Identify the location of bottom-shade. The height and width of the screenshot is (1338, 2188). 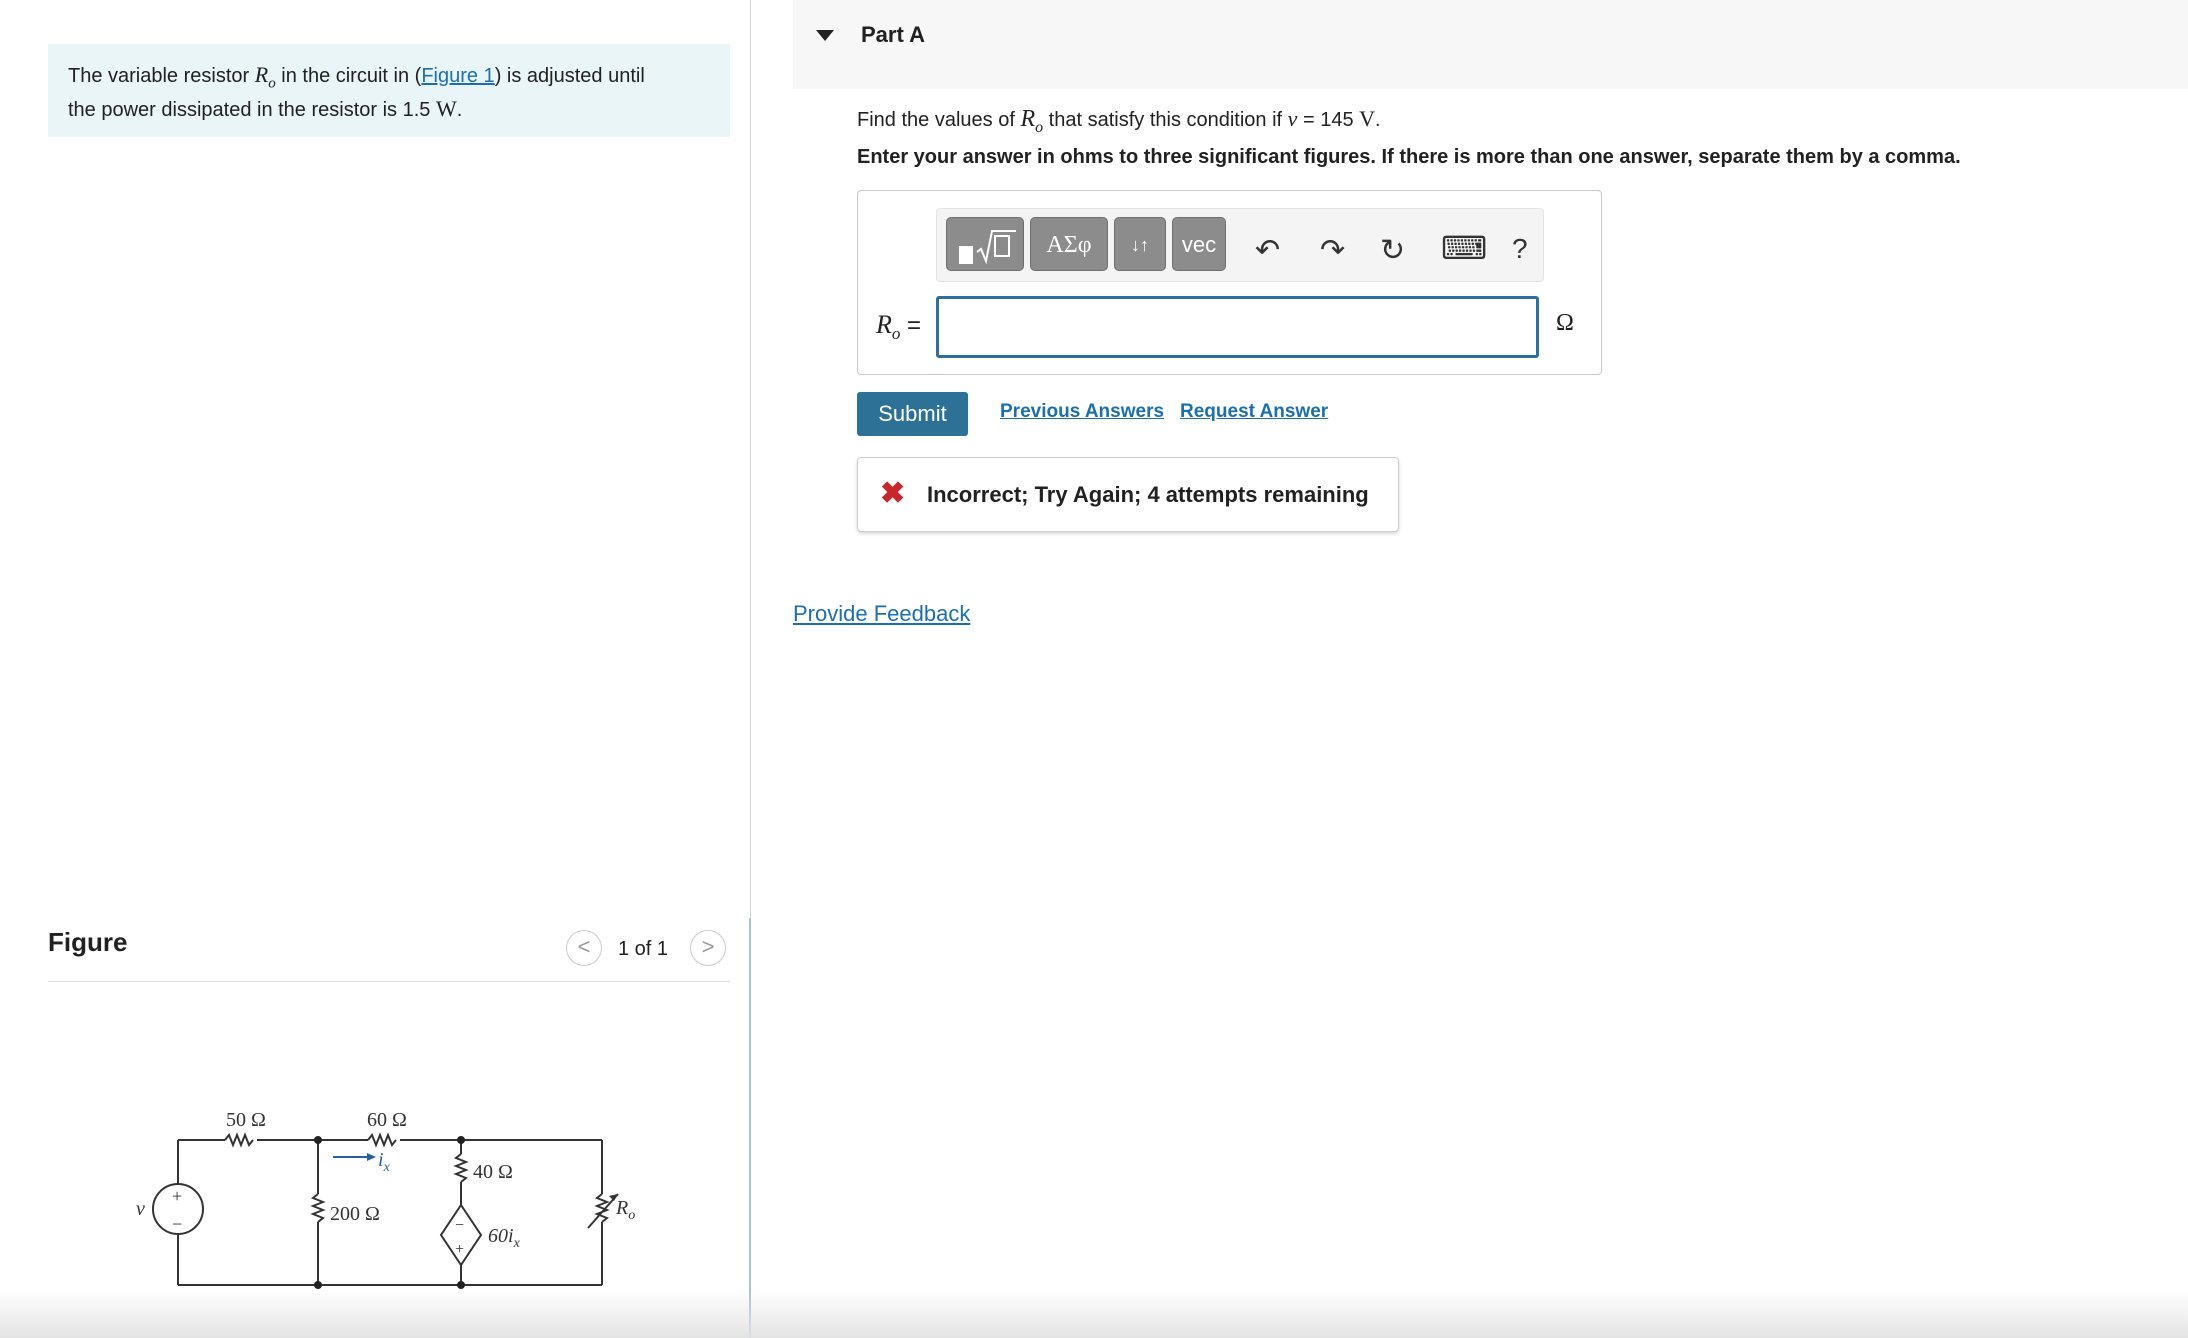
(1094, 1314).